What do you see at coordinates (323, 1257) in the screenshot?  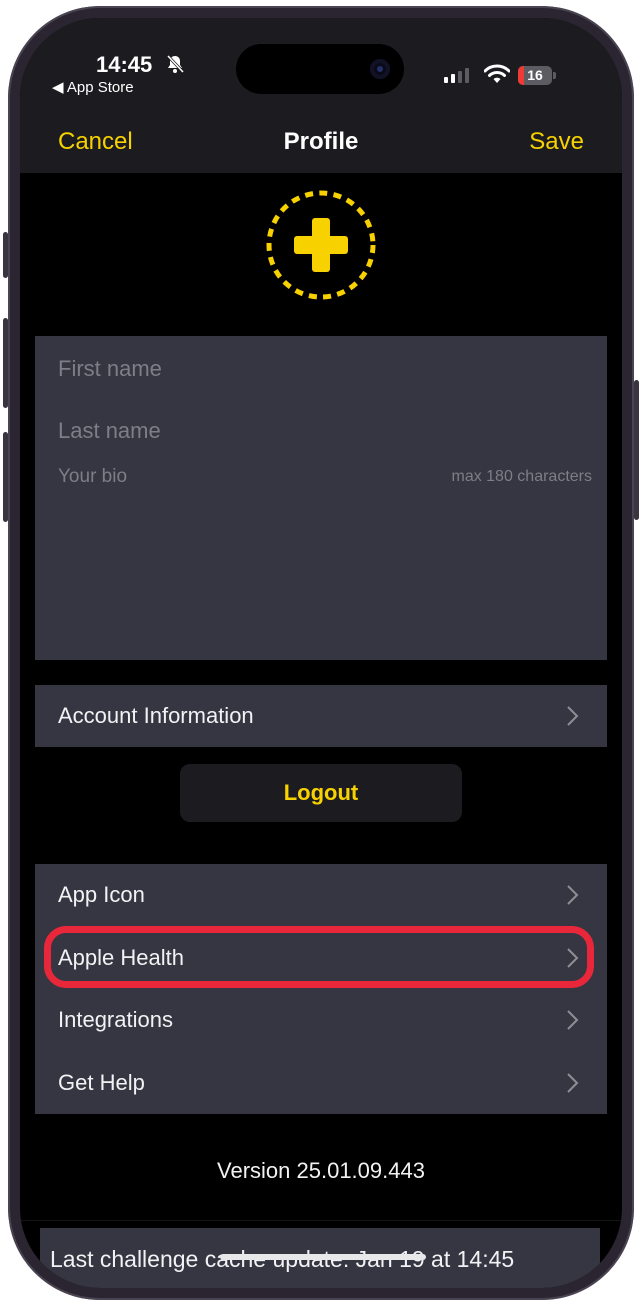 I see `home-indicator` at bounding box center [323, 1257].